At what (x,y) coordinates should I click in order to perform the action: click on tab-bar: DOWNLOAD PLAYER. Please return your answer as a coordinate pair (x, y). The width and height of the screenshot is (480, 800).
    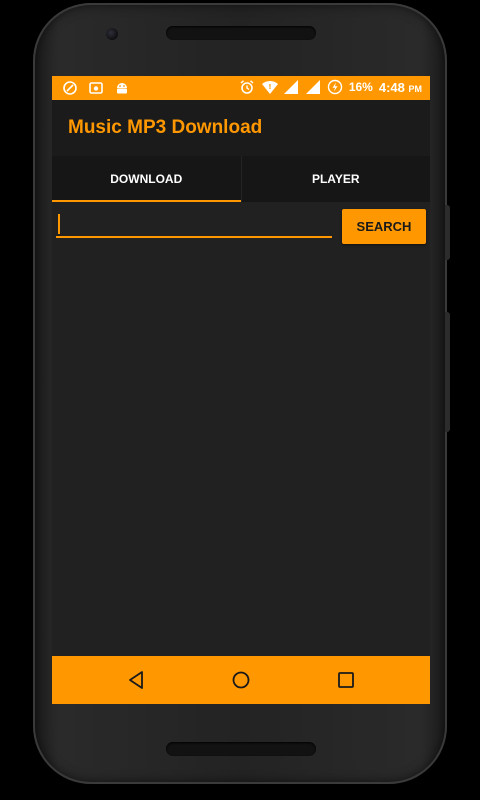
    Looking at the image, I should click on (241, 179).